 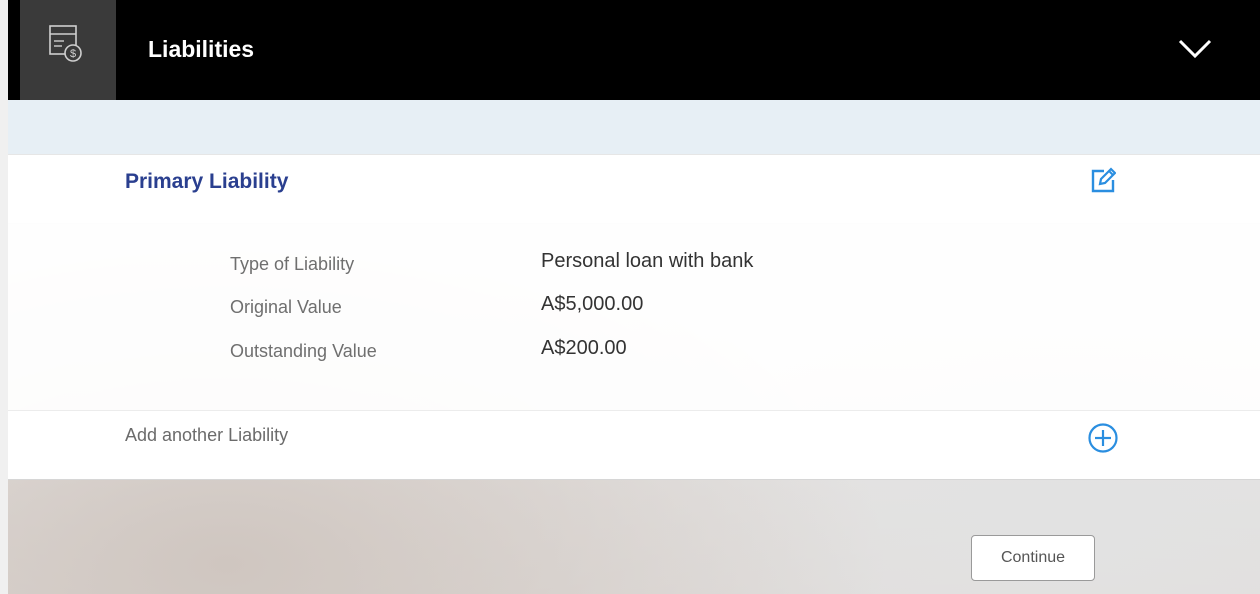 I want to click on liability-name: Primary Liability, so click(x=207, y=181).